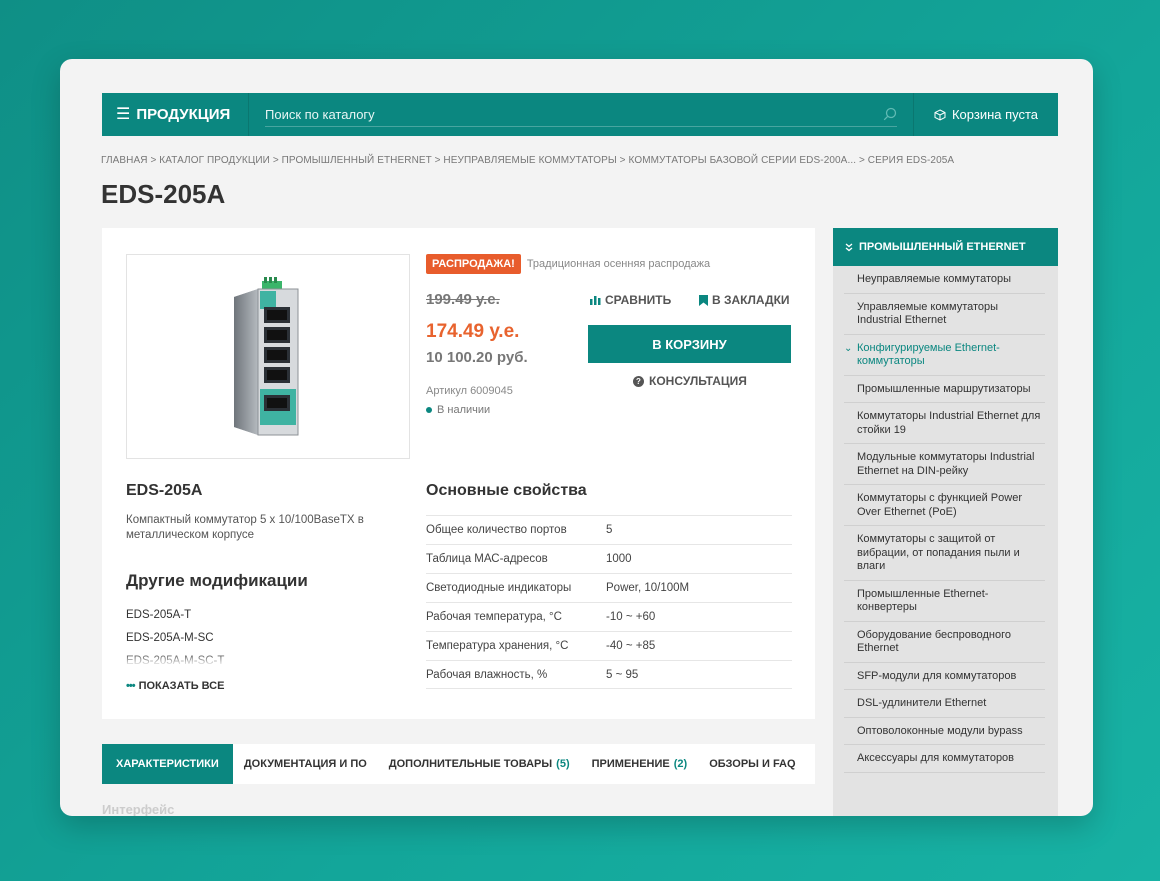  What do you see at coordinates (751, 300) in the screenshot?
I see `bookmark-label: В ЗАКЛАДКИ` at bounding box center [751, 300].